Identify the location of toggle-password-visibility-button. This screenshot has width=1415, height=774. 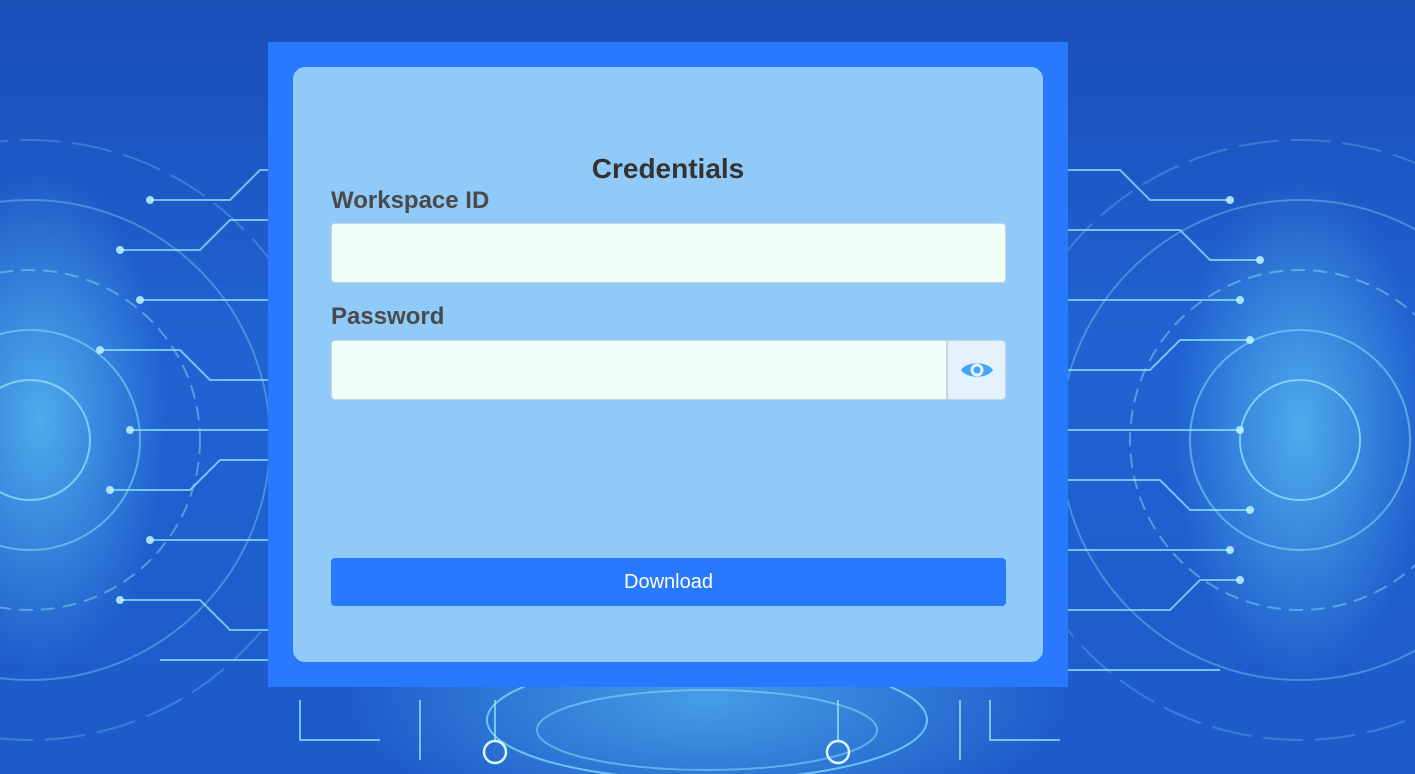
(976, 370).